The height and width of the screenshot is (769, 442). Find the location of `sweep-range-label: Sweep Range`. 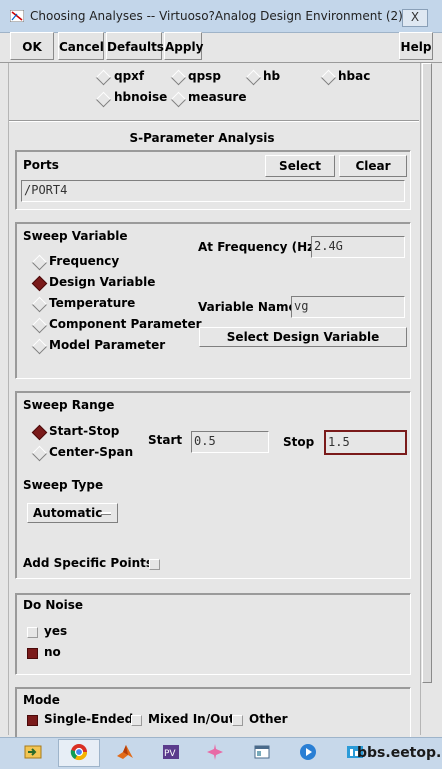

sweep-range-label: Sweep Range is located at coordinates (69, 405).